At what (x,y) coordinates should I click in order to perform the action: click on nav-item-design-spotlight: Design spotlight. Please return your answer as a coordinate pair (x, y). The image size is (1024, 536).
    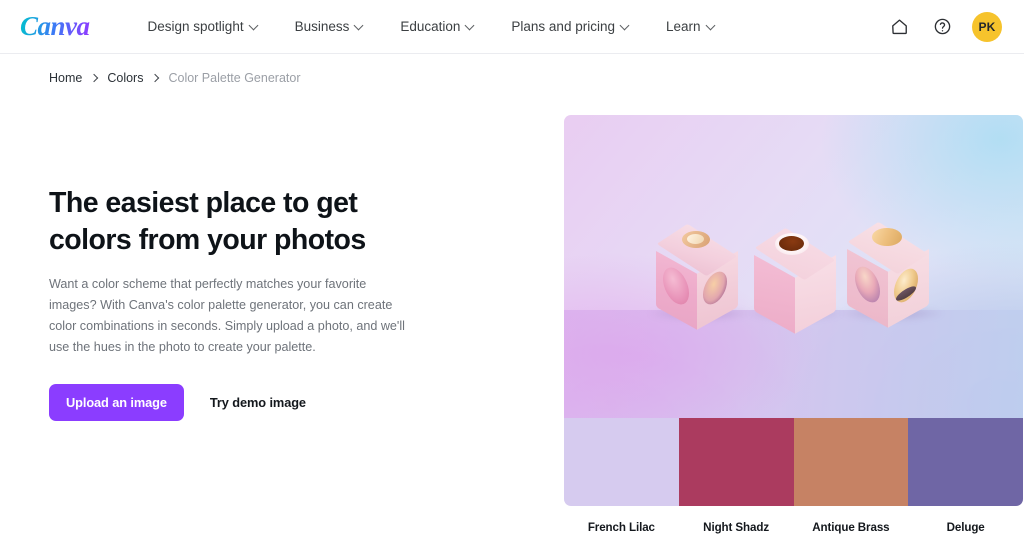
    Looking at the image, I should click on (203, 26).